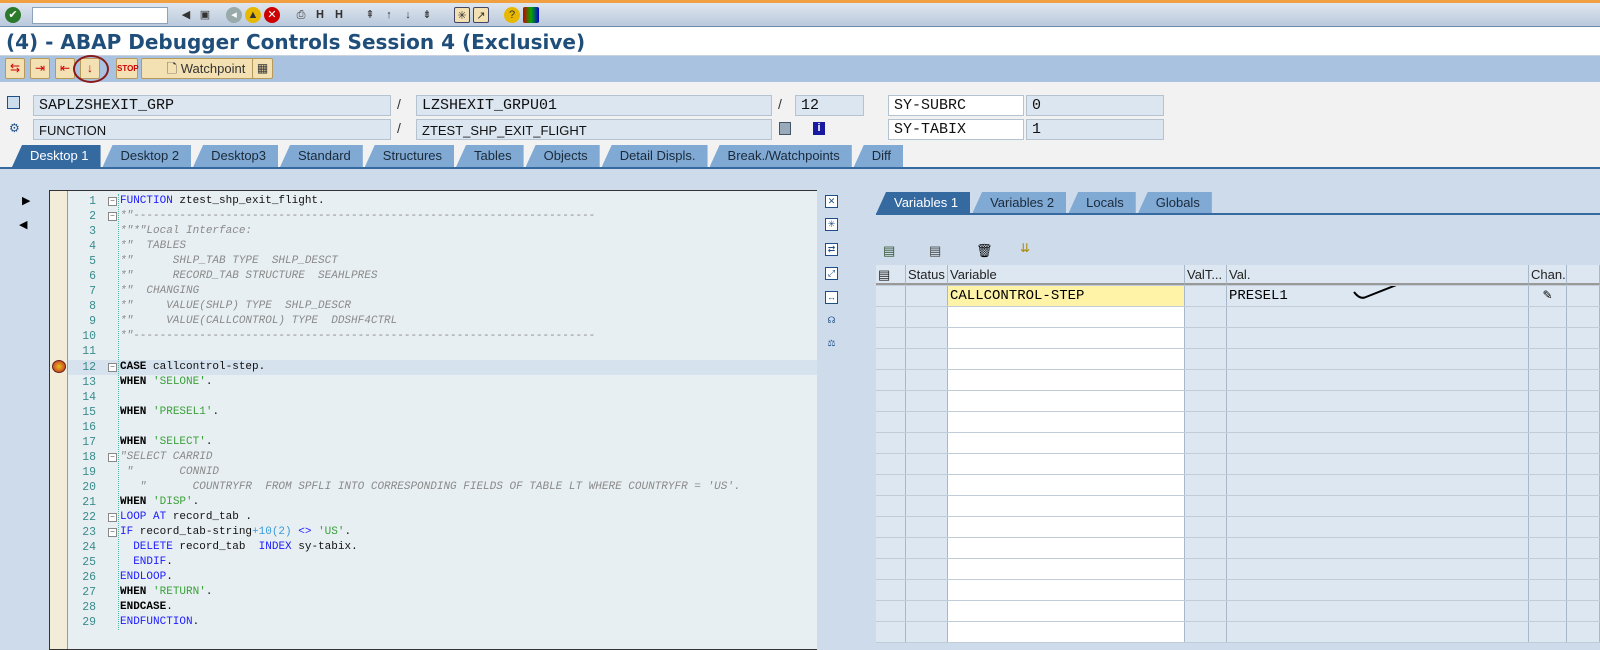  I want to click on code-line: 8 *" VALUE(SHLP) TYPE SHLP_DESCR, so click(442, 306).